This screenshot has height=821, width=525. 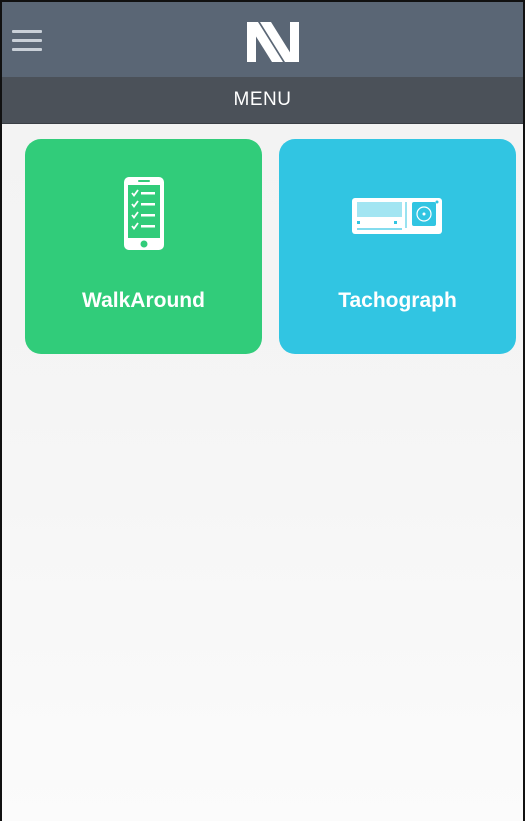 I want to click on phone-checklist-icon, so click(x=144, y=213).